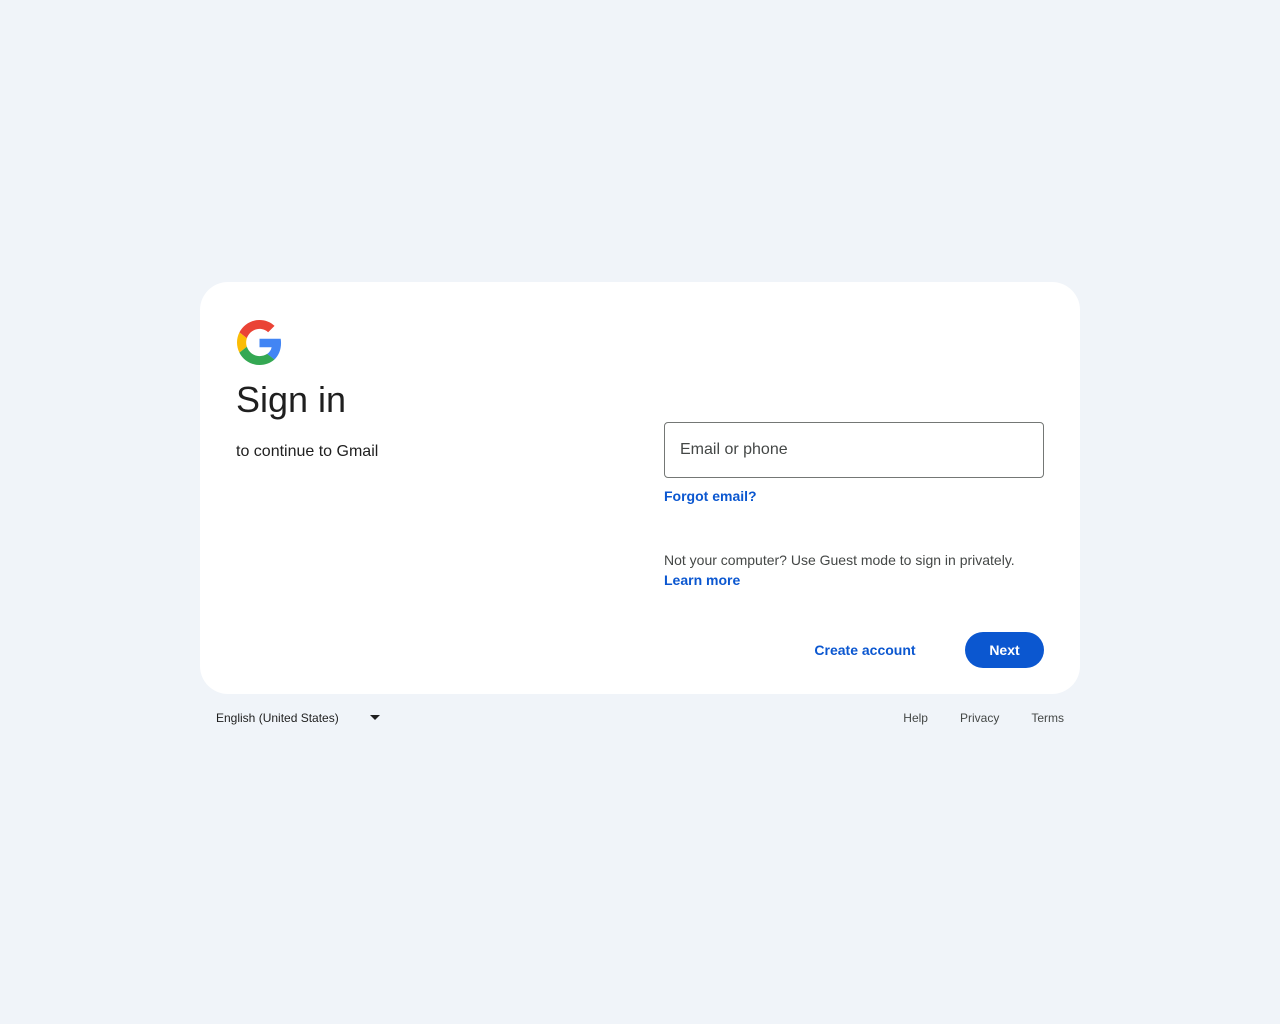 This screenshot has width=1280, height=1024. I want to click on learn-more-link: Learn more, so click(702, 580).